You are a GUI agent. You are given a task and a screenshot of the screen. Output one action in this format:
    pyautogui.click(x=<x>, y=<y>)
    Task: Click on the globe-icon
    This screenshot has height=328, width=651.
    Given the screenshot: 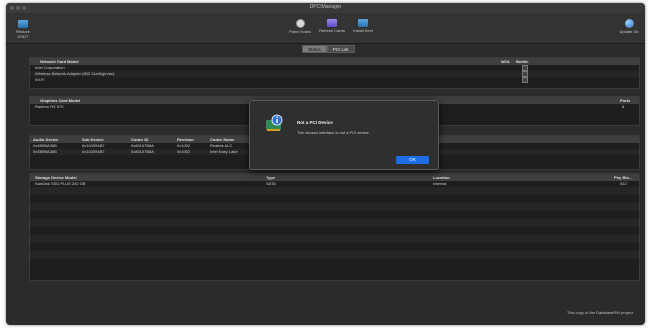 What is the action you would take?
    pyautogui.click(x=629, y=23)
    